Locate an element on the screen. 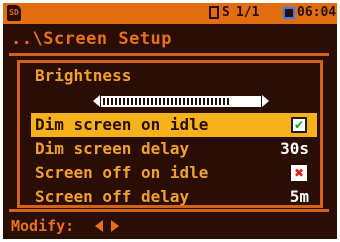 This screenshot has height=242, width=340. row-screen-off-on-idle: Screen off on idle ✖ is located at coordinates (174, 173).